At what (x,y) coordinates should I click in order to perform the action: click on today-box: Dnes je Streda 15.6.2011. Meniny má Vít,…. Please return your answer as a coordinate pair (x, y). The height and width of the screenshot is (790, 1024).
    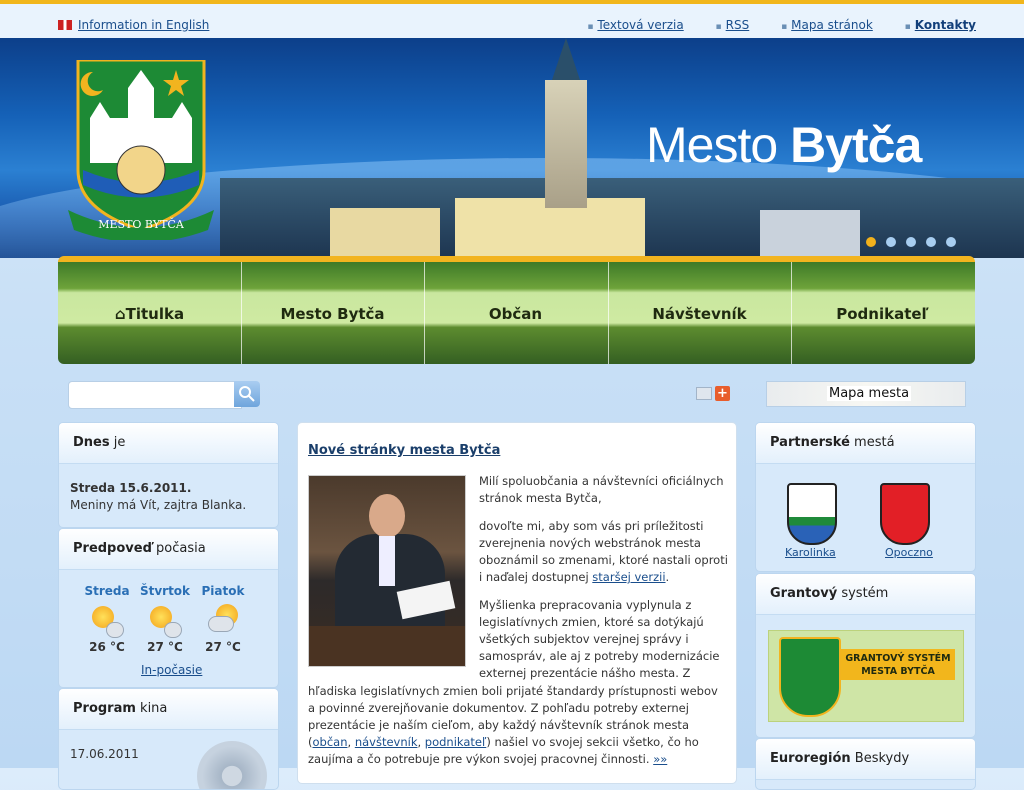
    Looking at the image, I should click on (168, 475).